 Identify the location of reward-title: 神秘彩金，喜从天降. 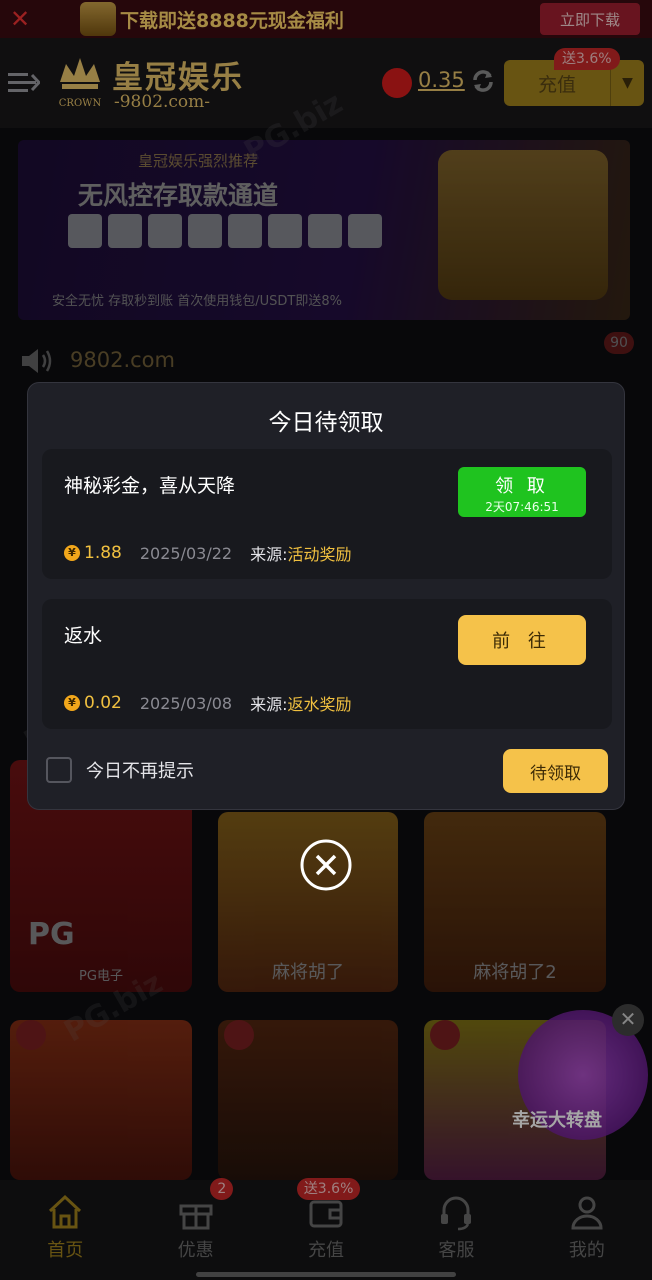
(150, 486).